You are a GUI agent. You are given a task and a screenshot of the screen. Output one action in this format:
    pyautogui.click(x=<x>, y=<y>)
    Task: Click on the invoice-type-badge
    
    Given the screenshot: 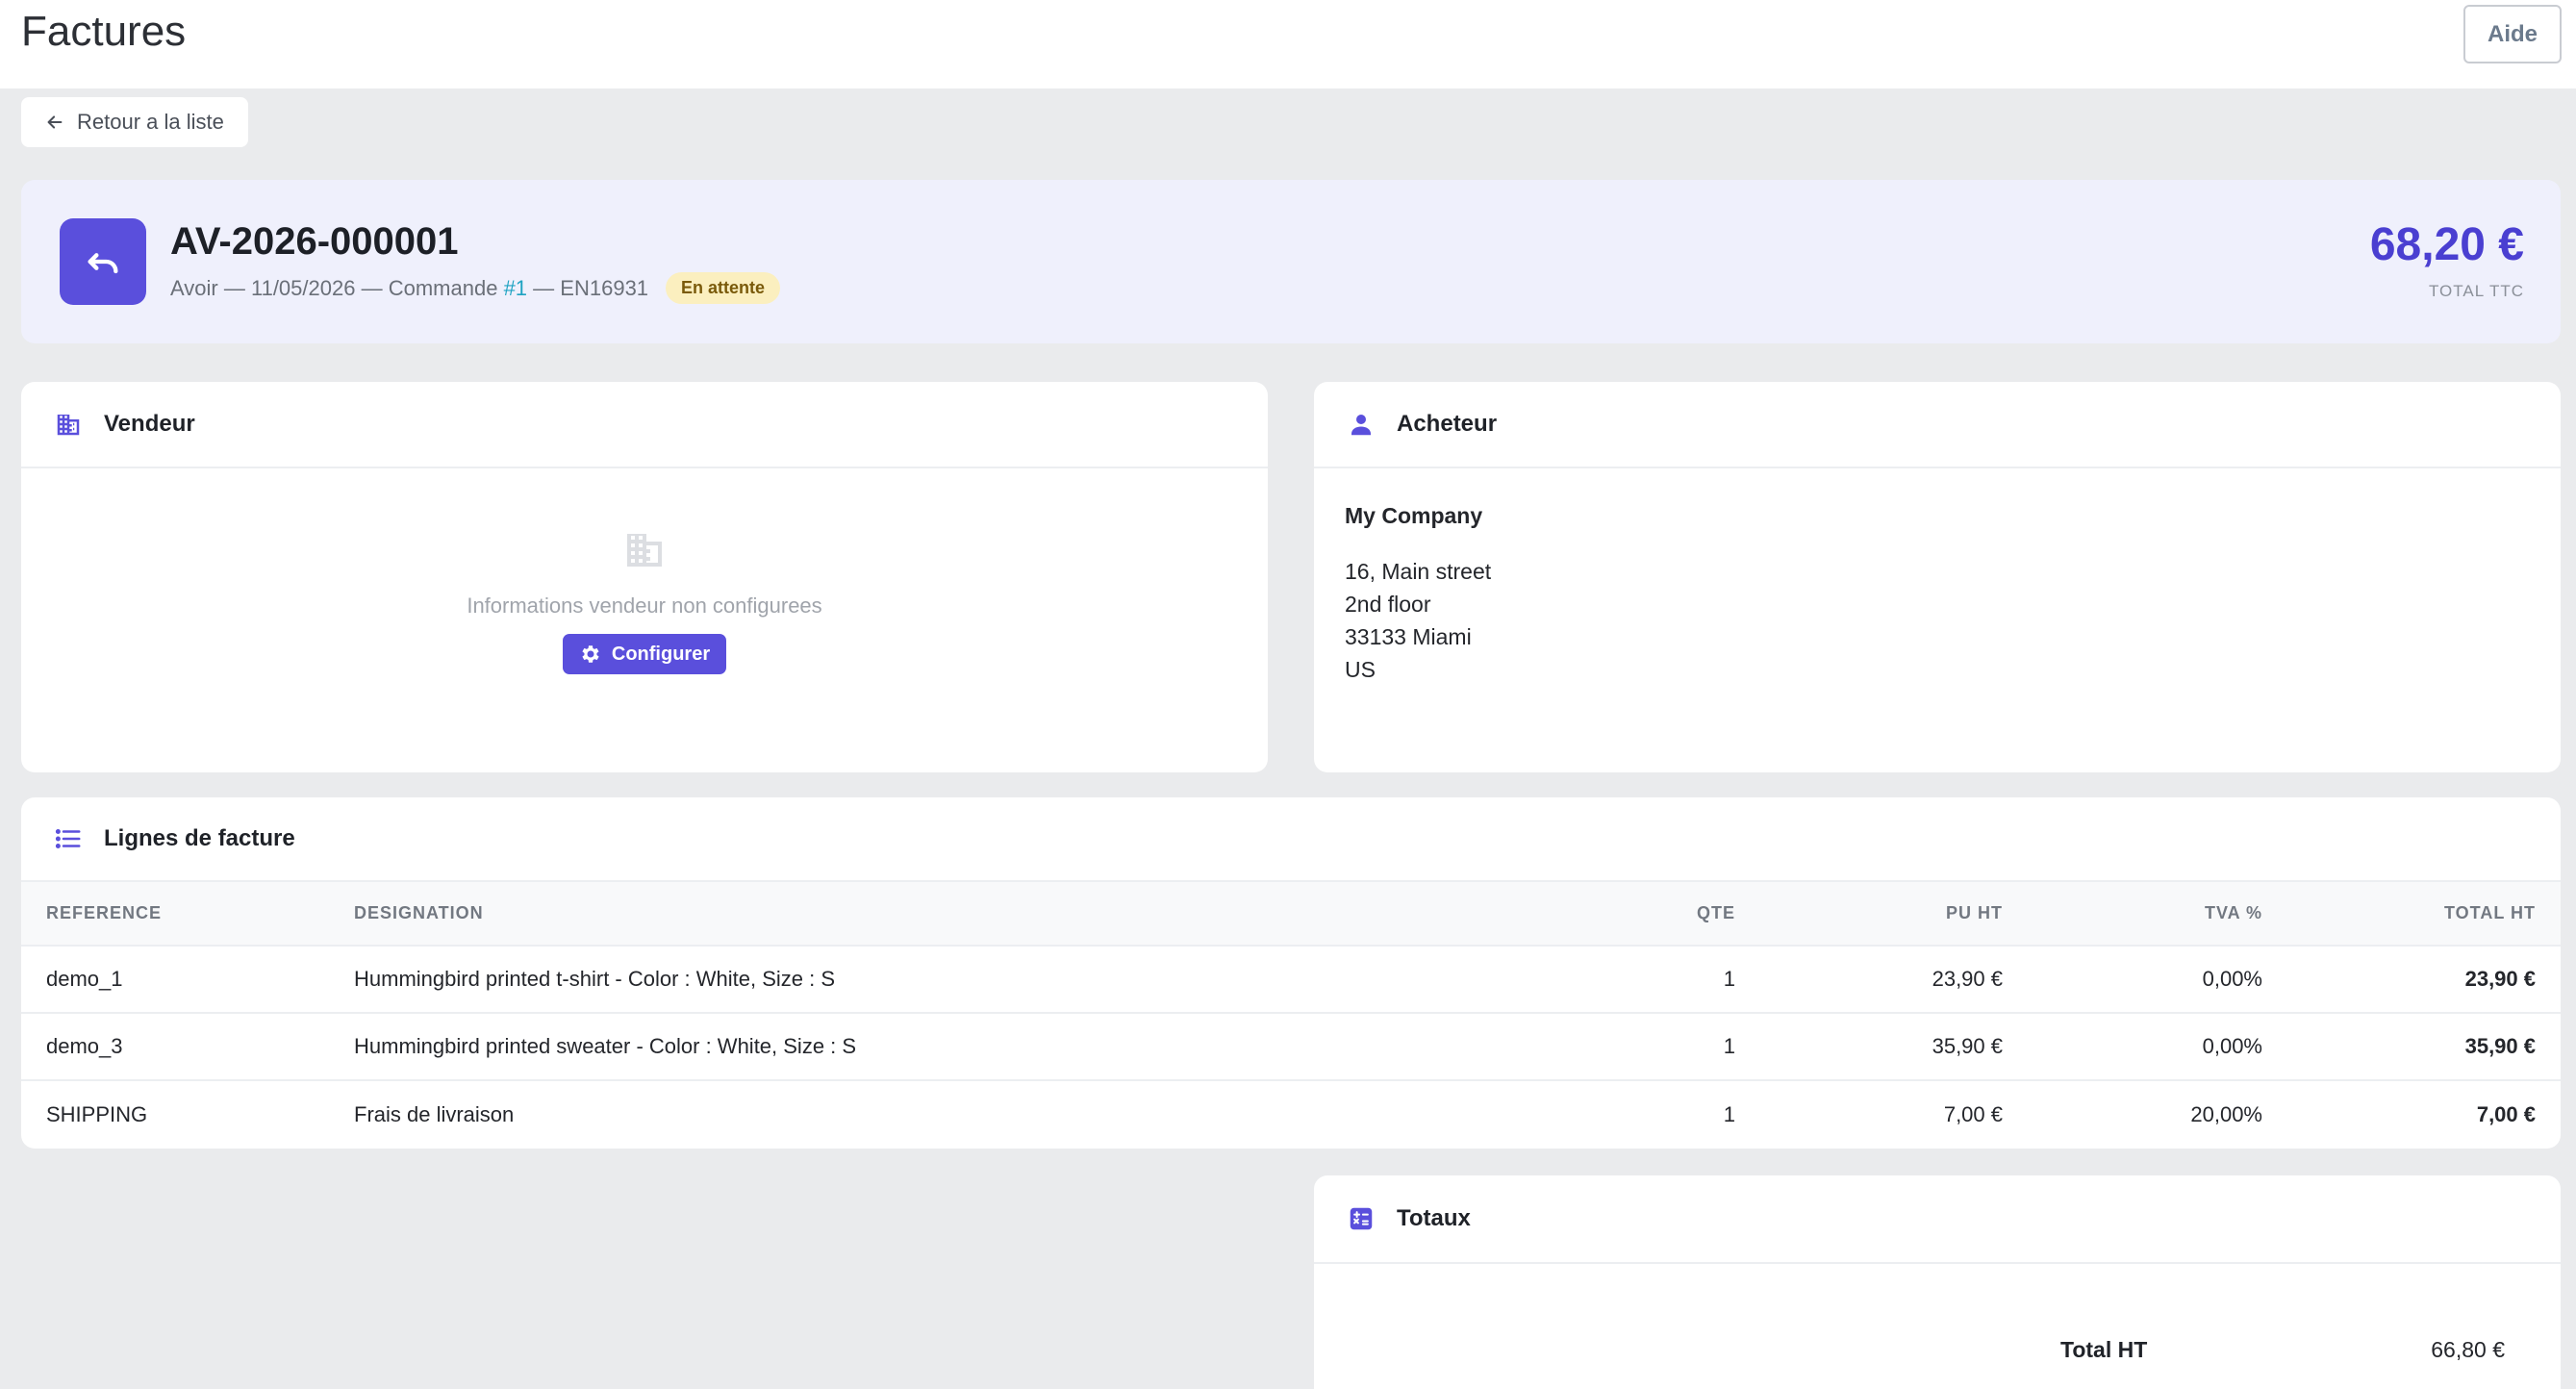 What is the action you would take?
    pyautogui.click(x=103, y=261)
    